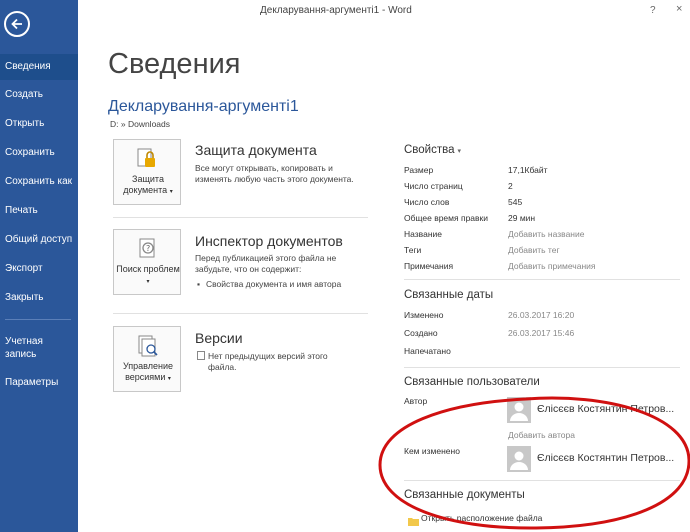  Describe the element at coordinates (17, 24) in the screenshot. I see `back-arrow-icon` at that location.